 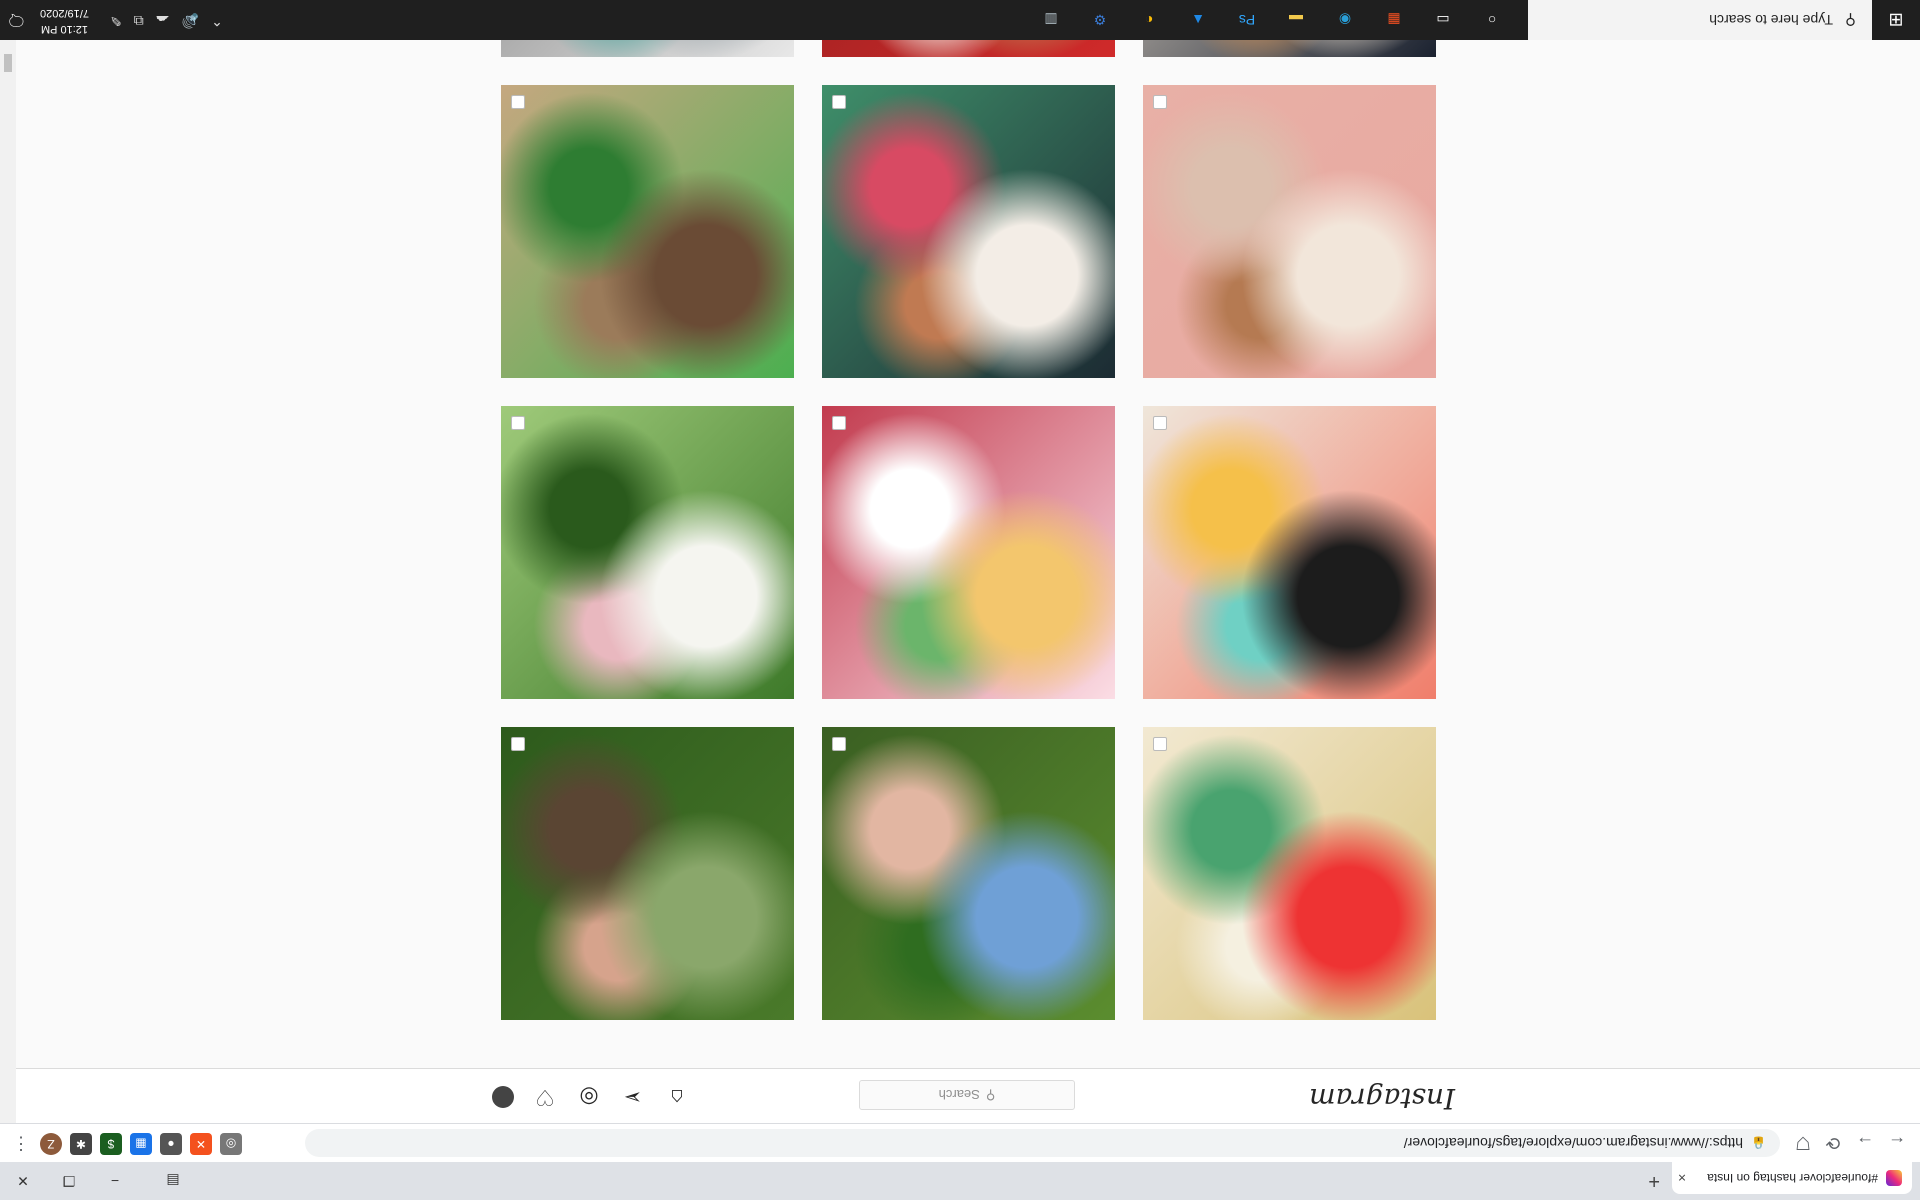 What do you see at coordinates (201, 1144) in the screenshot?
I see `extension-icon: ✕` at bounding box center [201, 1144].